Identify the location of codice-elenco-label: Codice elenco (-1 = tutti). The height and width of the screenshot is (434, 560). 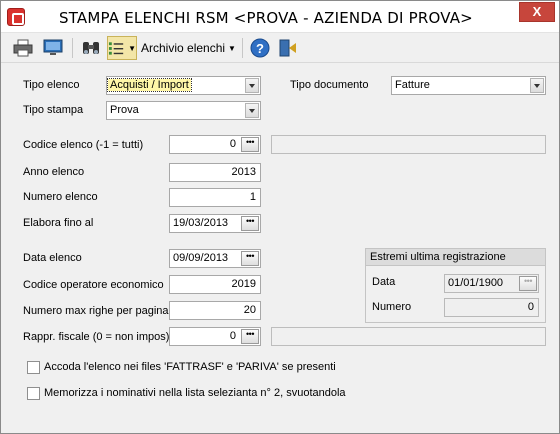
(83, 145).